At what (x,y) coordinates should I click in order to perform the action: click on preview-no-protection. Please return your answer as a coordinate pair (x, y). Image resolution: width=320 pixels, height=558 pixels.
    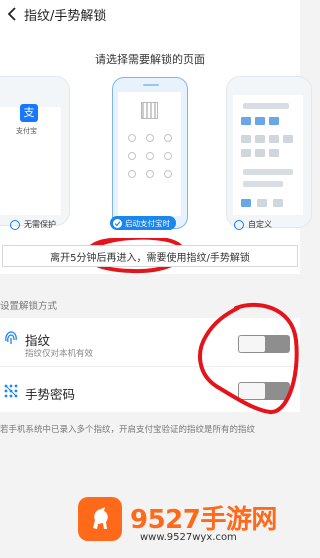
    Looking at the image, I should click on (35, 151).